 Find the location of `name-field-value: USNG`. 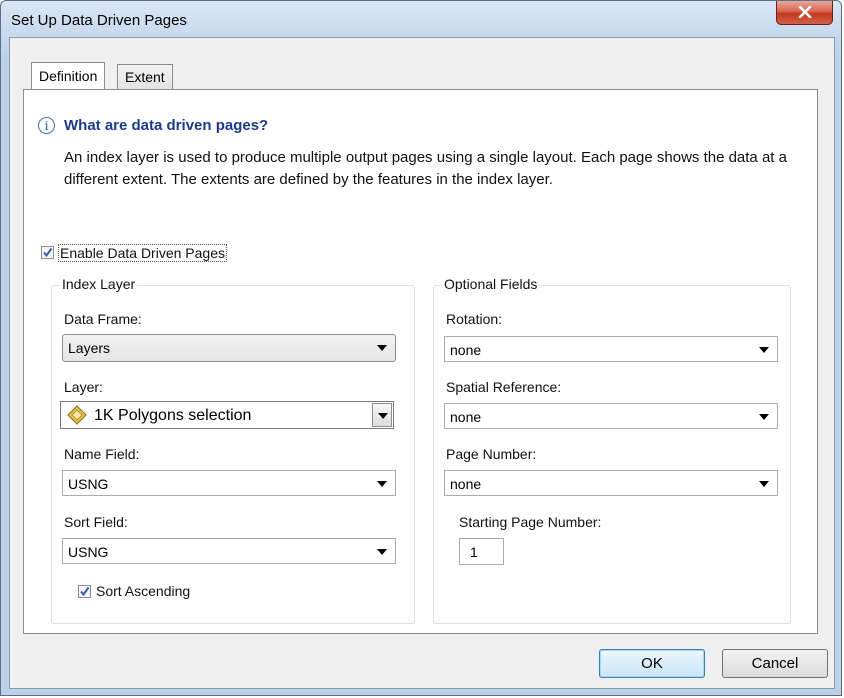

name-field-value: USNG is located at coordinates (88, 484).